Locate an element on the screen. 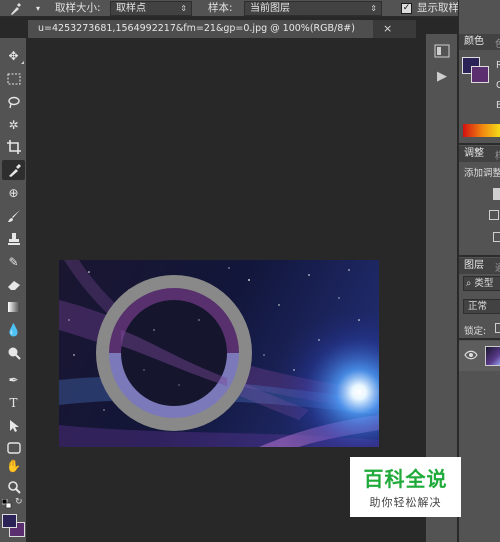  gradient-tool-icon is located at coordinates (13, 307).